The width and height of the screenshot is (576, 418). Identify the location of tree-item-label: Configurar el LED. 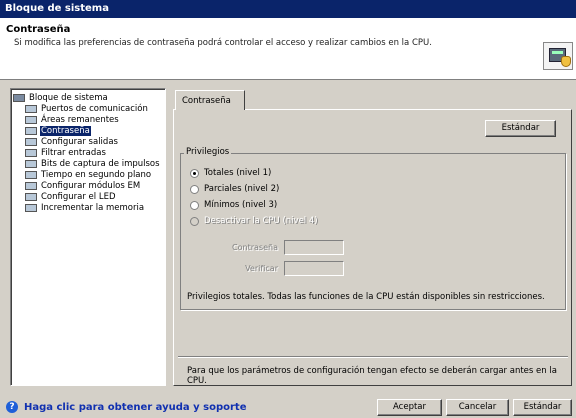
(78, 196).